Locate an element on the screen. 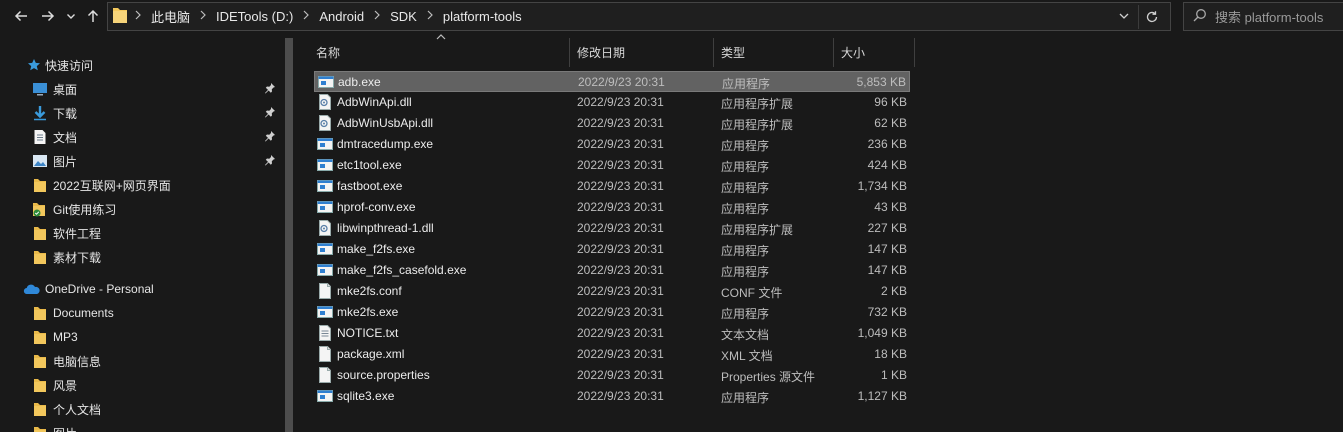 The width and height of the screenshot is (1343, 432). sidebar-item: Documents is located at coordinates (141, 313).